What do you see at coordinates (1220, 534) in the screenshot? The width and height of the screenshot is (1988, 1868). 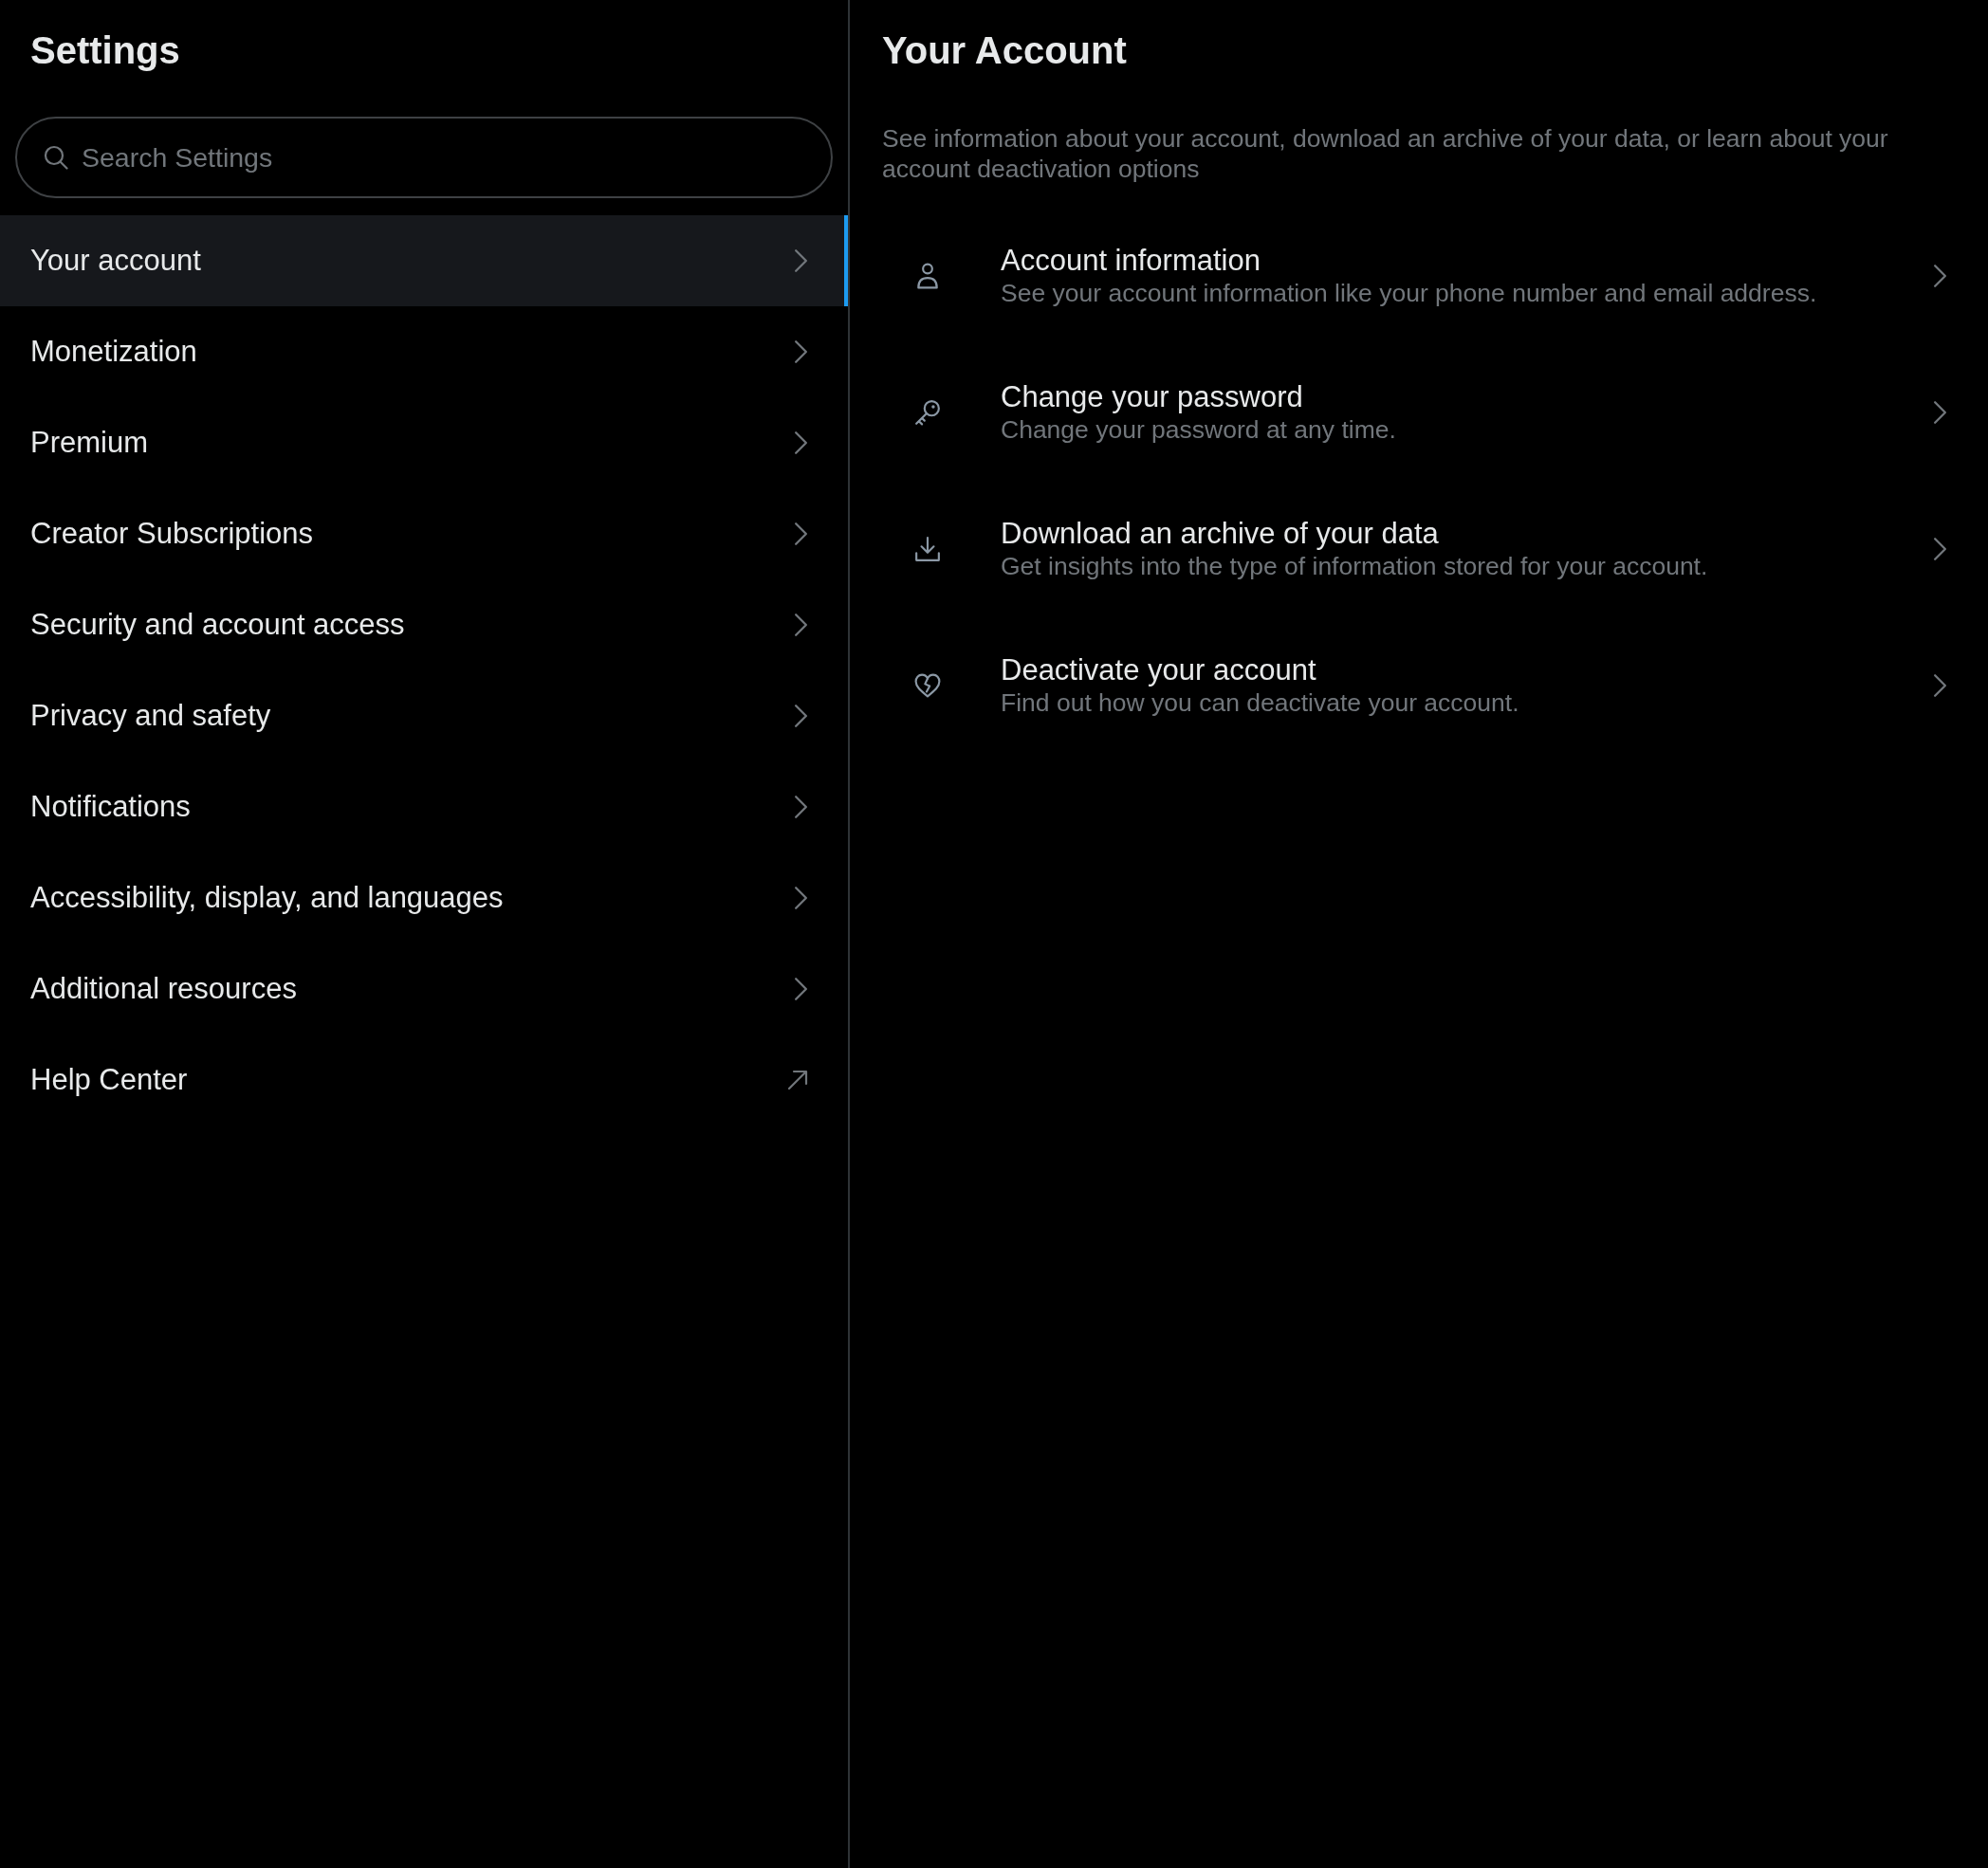 I see `option-title: Download an archive of your data` at bounding box center [1220, 534].